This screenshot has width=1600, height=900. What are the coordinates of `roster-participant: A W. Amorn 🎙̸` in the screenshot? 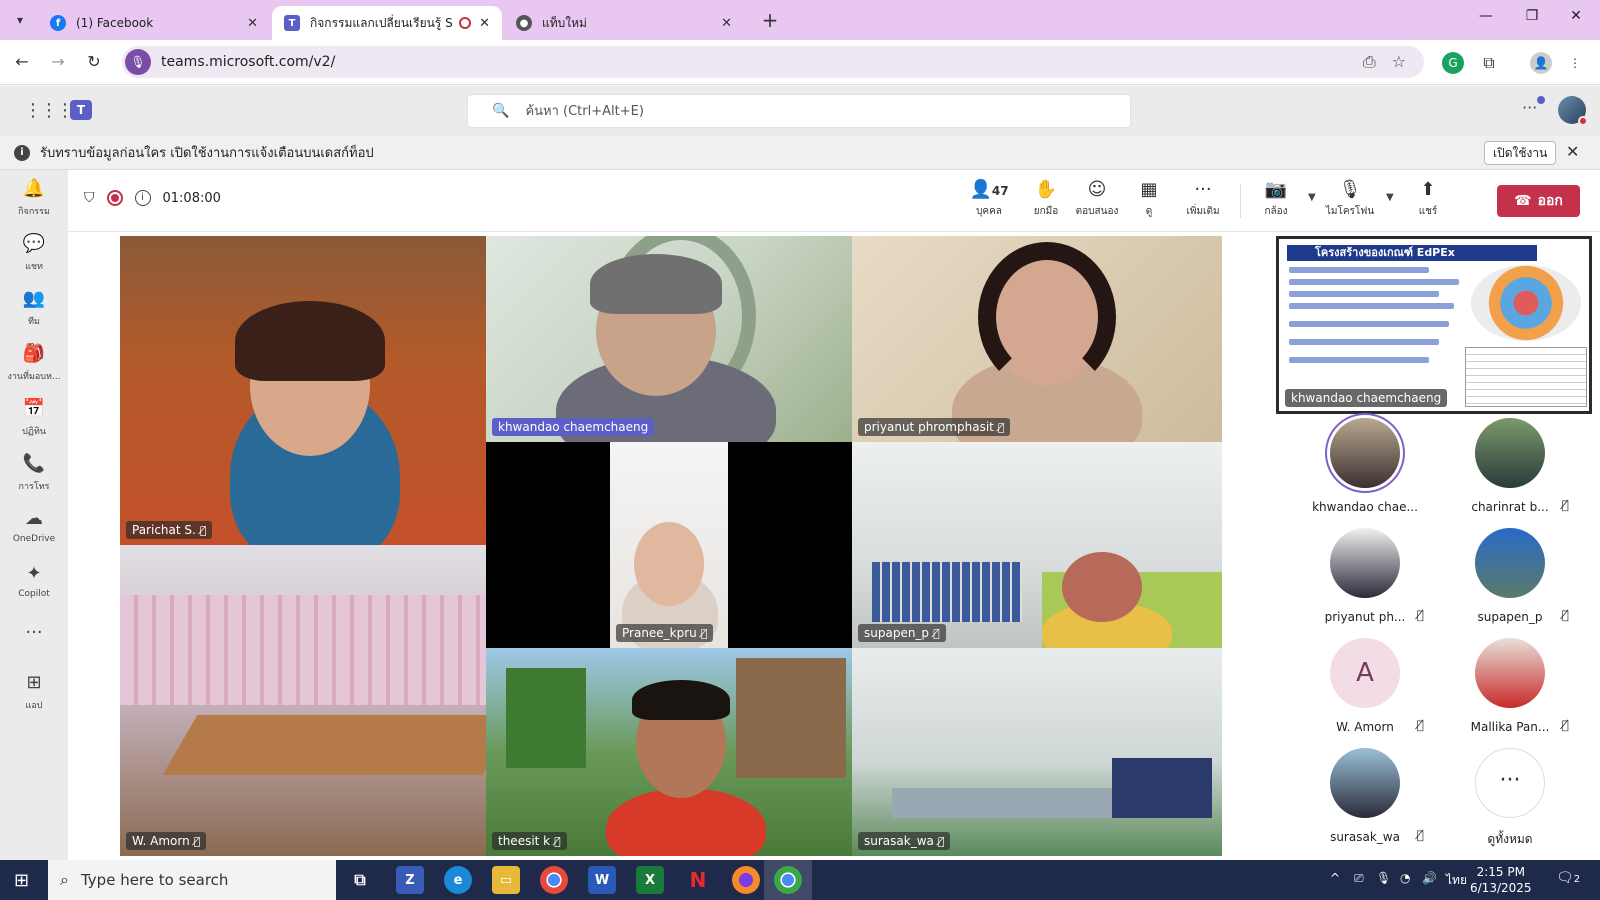 It's located at (1365, 686).